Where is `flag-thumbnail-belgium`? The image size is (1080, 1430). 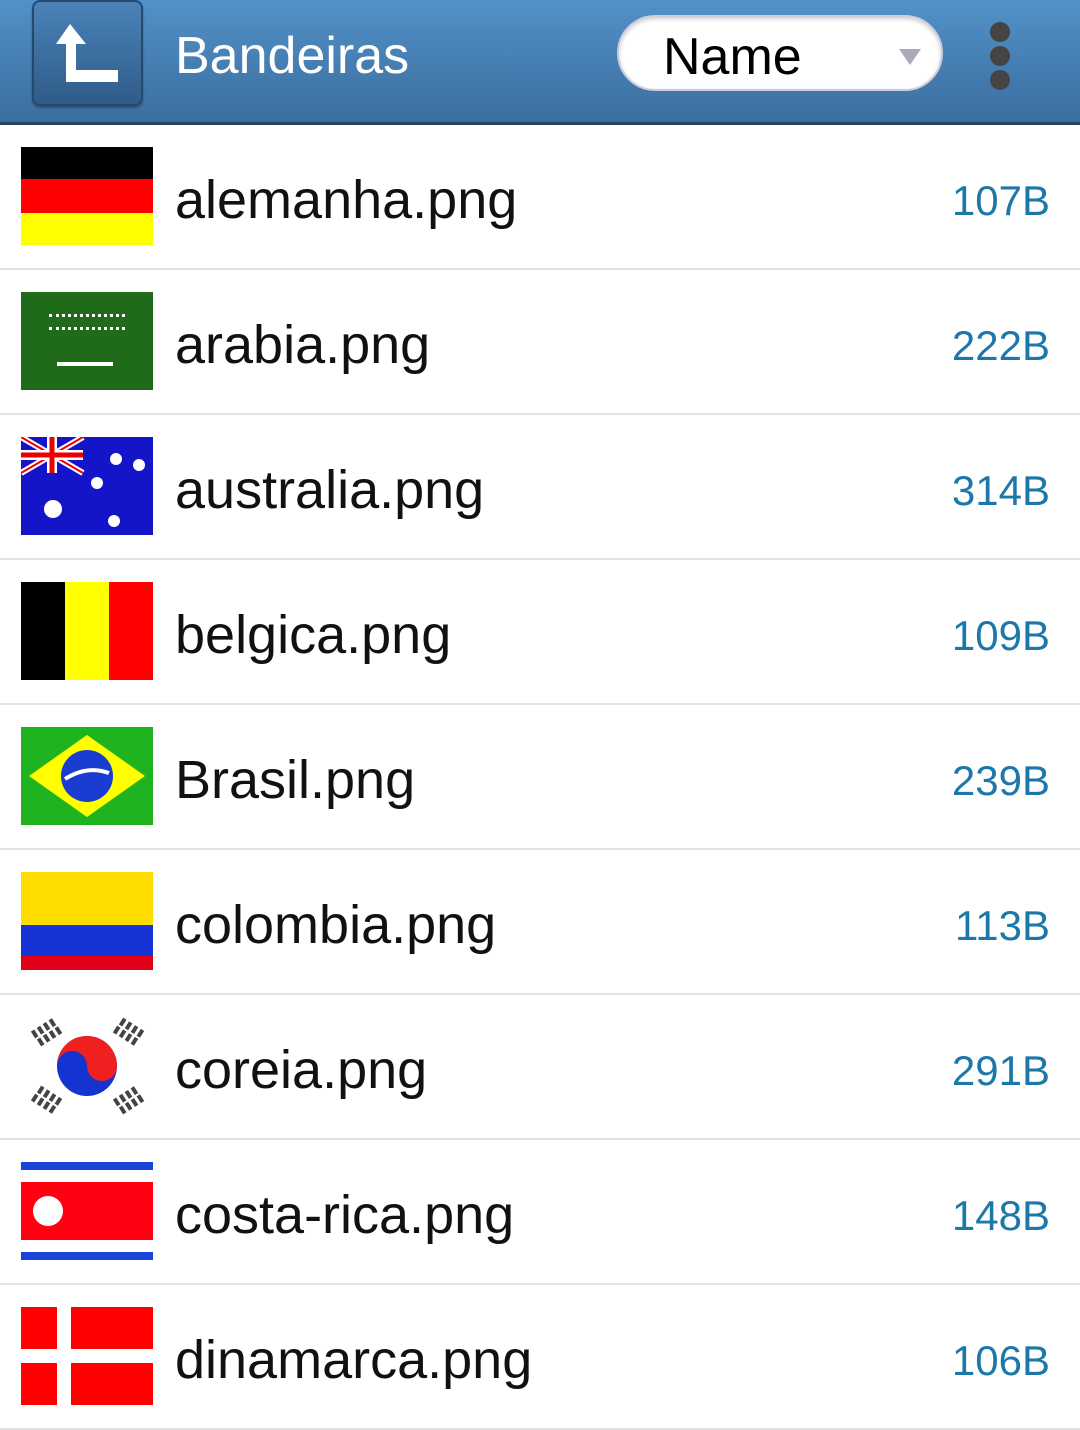
flag-thumbnail-belgium is located at coordinates (87, 631).